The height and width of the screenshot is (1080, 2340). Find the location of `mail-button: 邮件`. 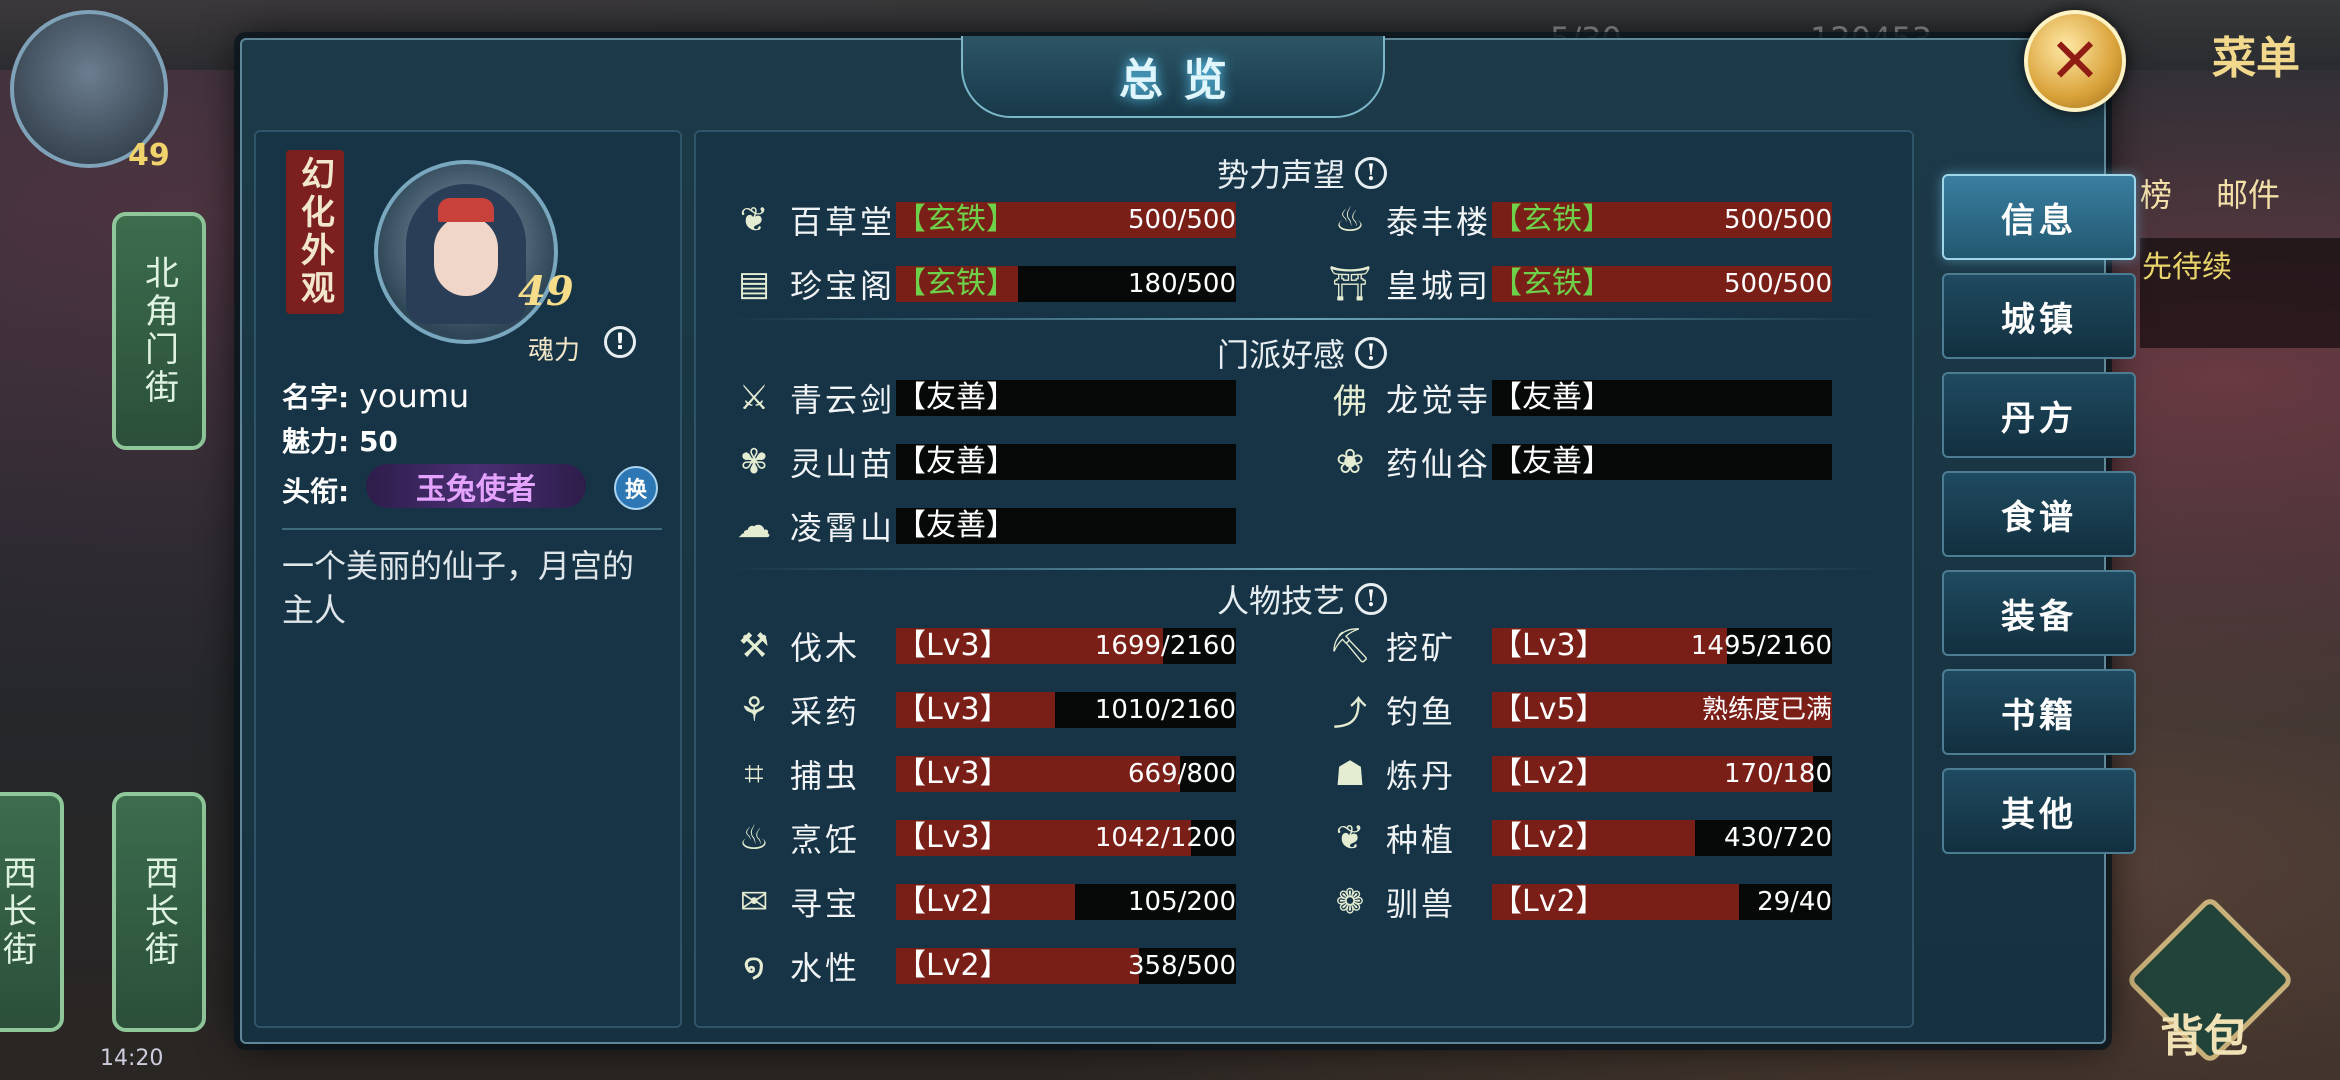

mail-button: 邮件 is located at coordinates (2248, 193).